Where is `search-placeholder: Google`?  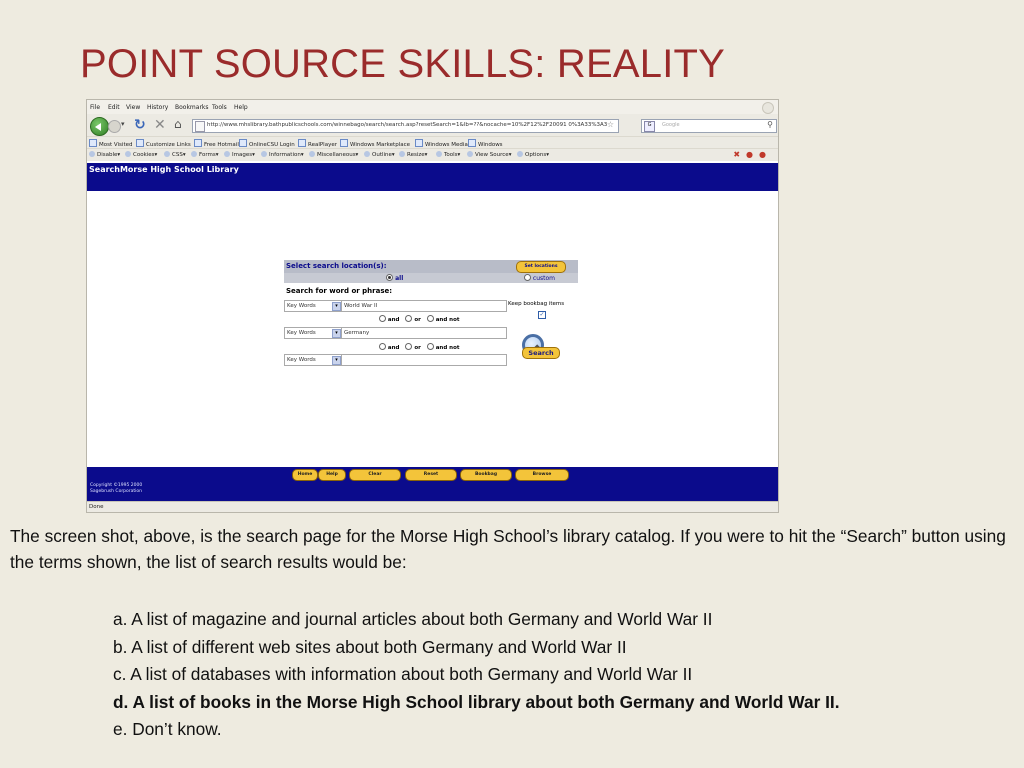 search-placeholder: Google is located at coordinates (671, 125).